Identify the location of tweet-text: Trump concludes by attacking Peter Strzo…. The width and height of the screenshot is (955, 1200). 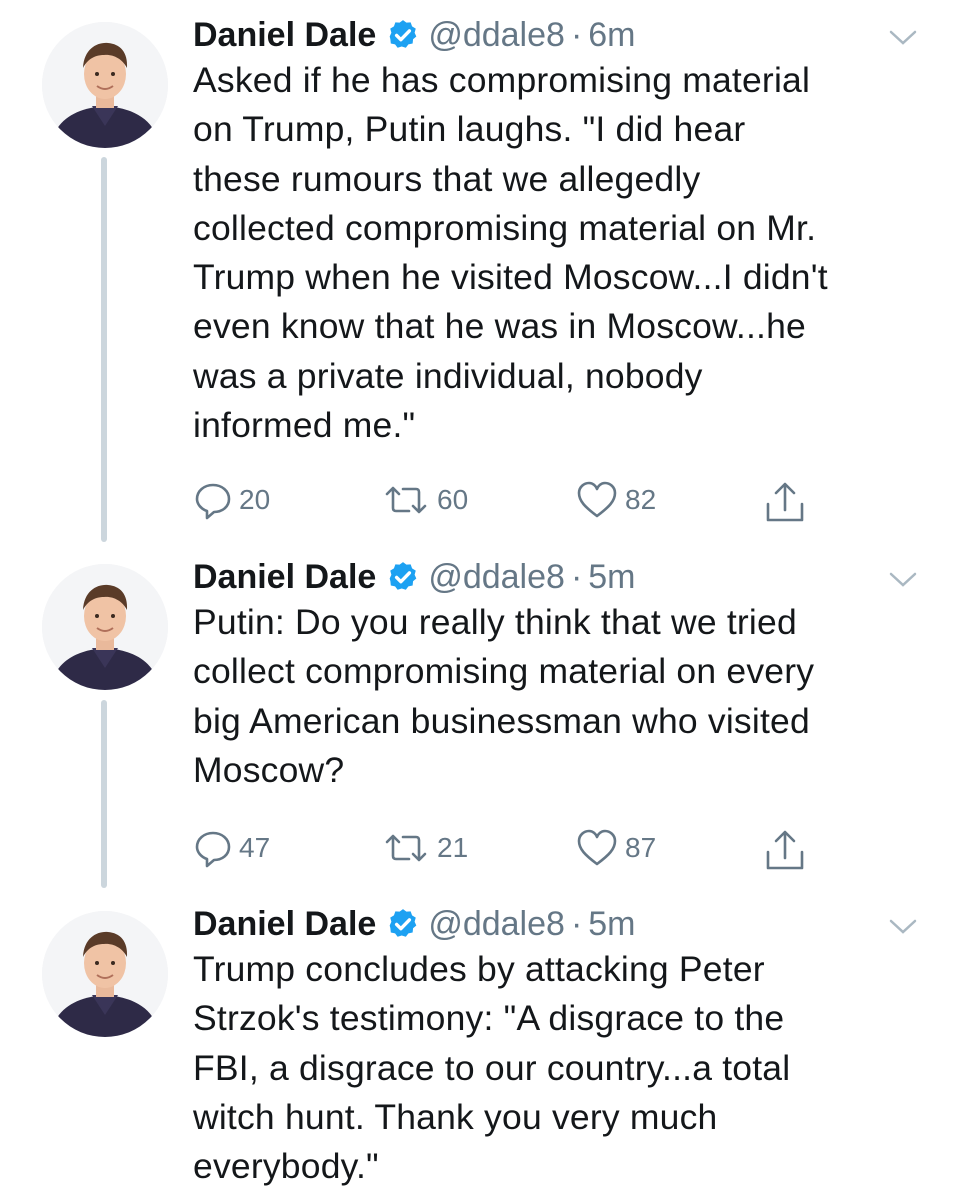
(492, 1068).